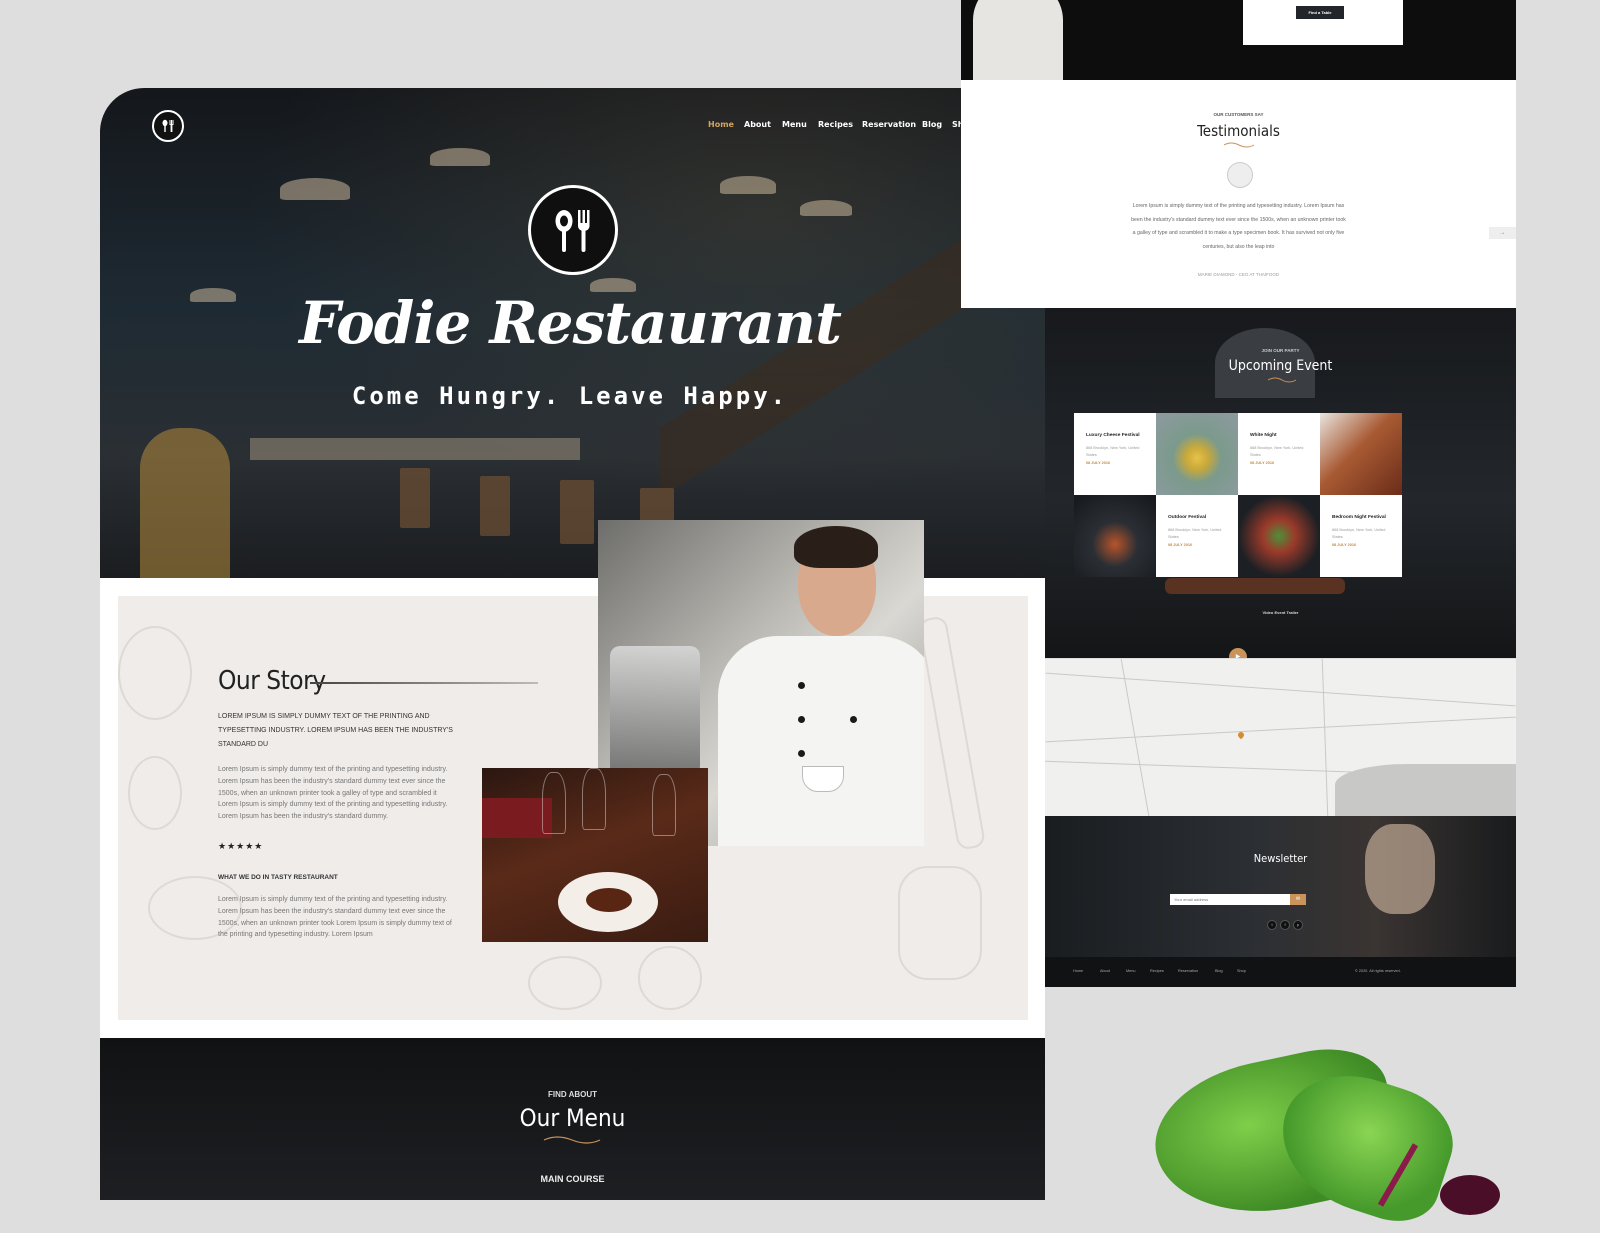  What do you see at coordinates (1018, 40) in the screenshot?
I see `chef-figure` at bounding box center [1018, 40].